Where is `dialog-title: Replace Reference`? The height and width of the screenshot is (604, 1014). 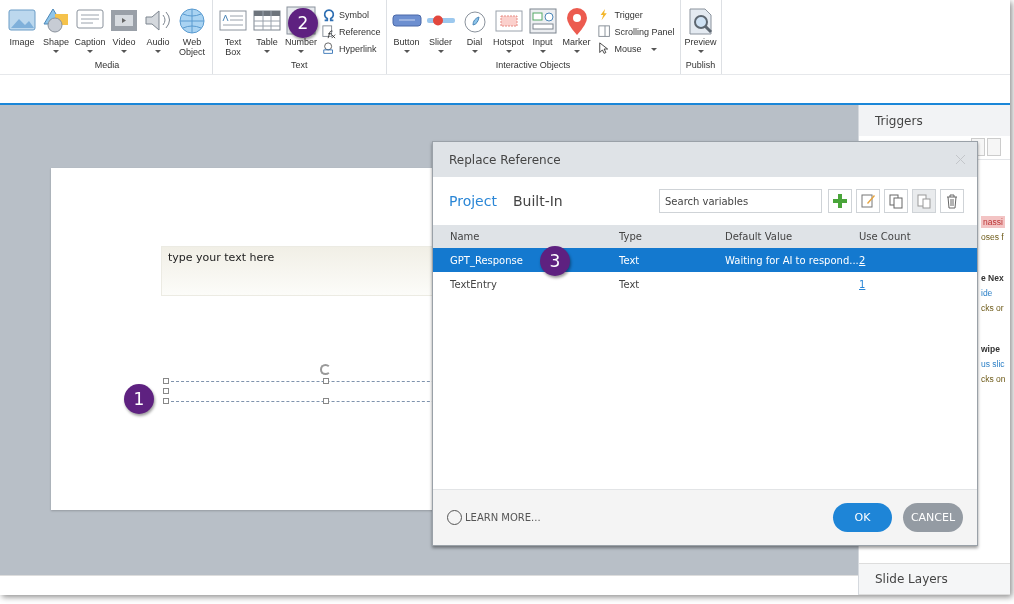 dialog-title: Replace Reference is located at coordinates (505, 159).